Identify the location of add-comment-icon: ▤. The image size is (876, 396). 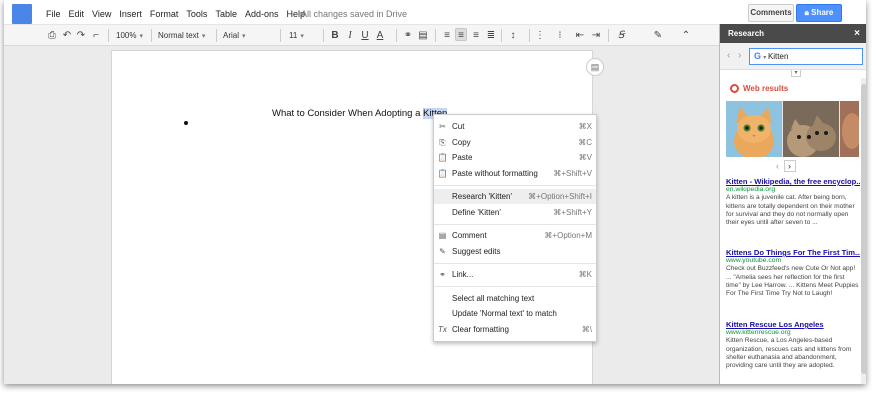
(595, 67).